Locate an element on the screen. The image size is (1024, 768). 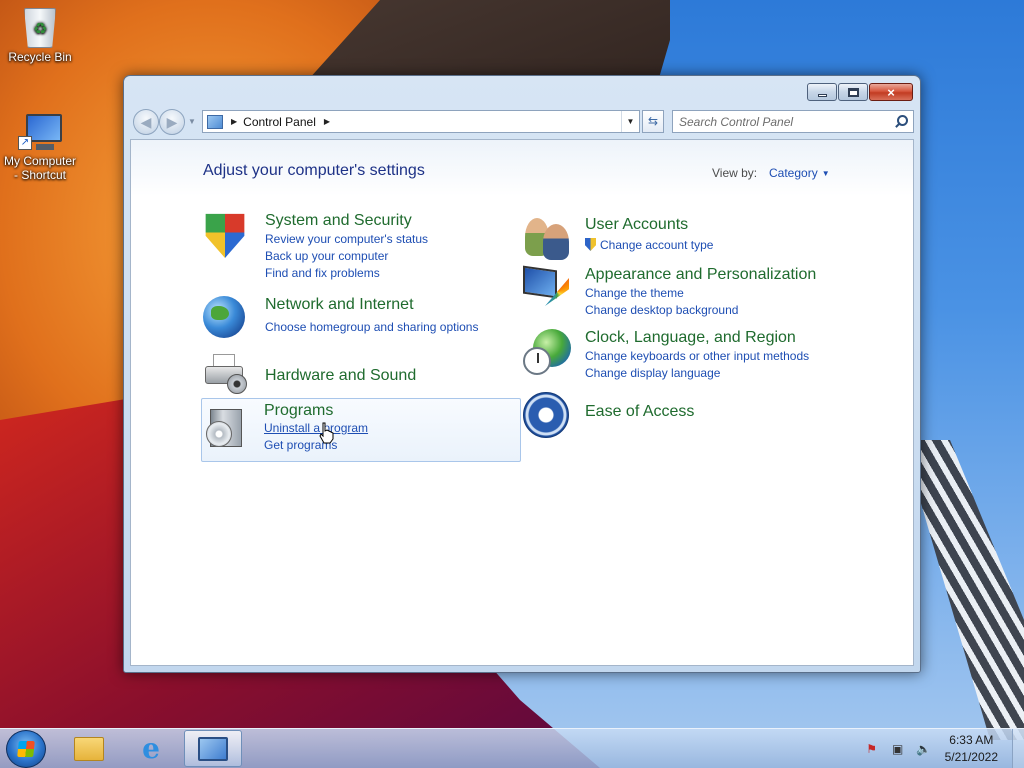
search-input is located at coordinates (782, 121).